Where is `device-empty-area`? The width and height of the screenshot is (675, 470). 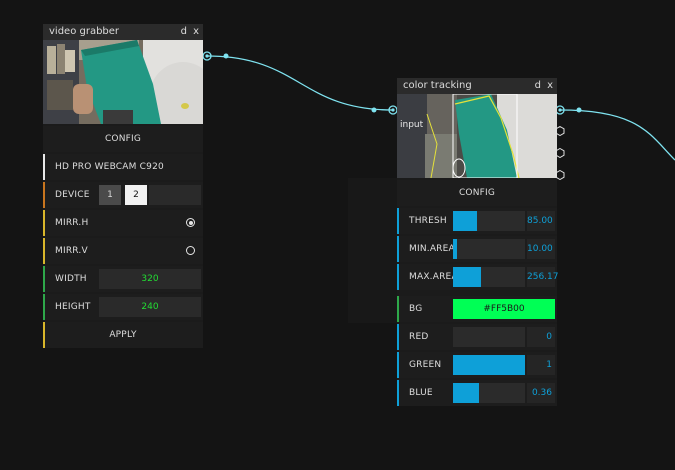
device-empty-area is located at coordinates (175, 195).